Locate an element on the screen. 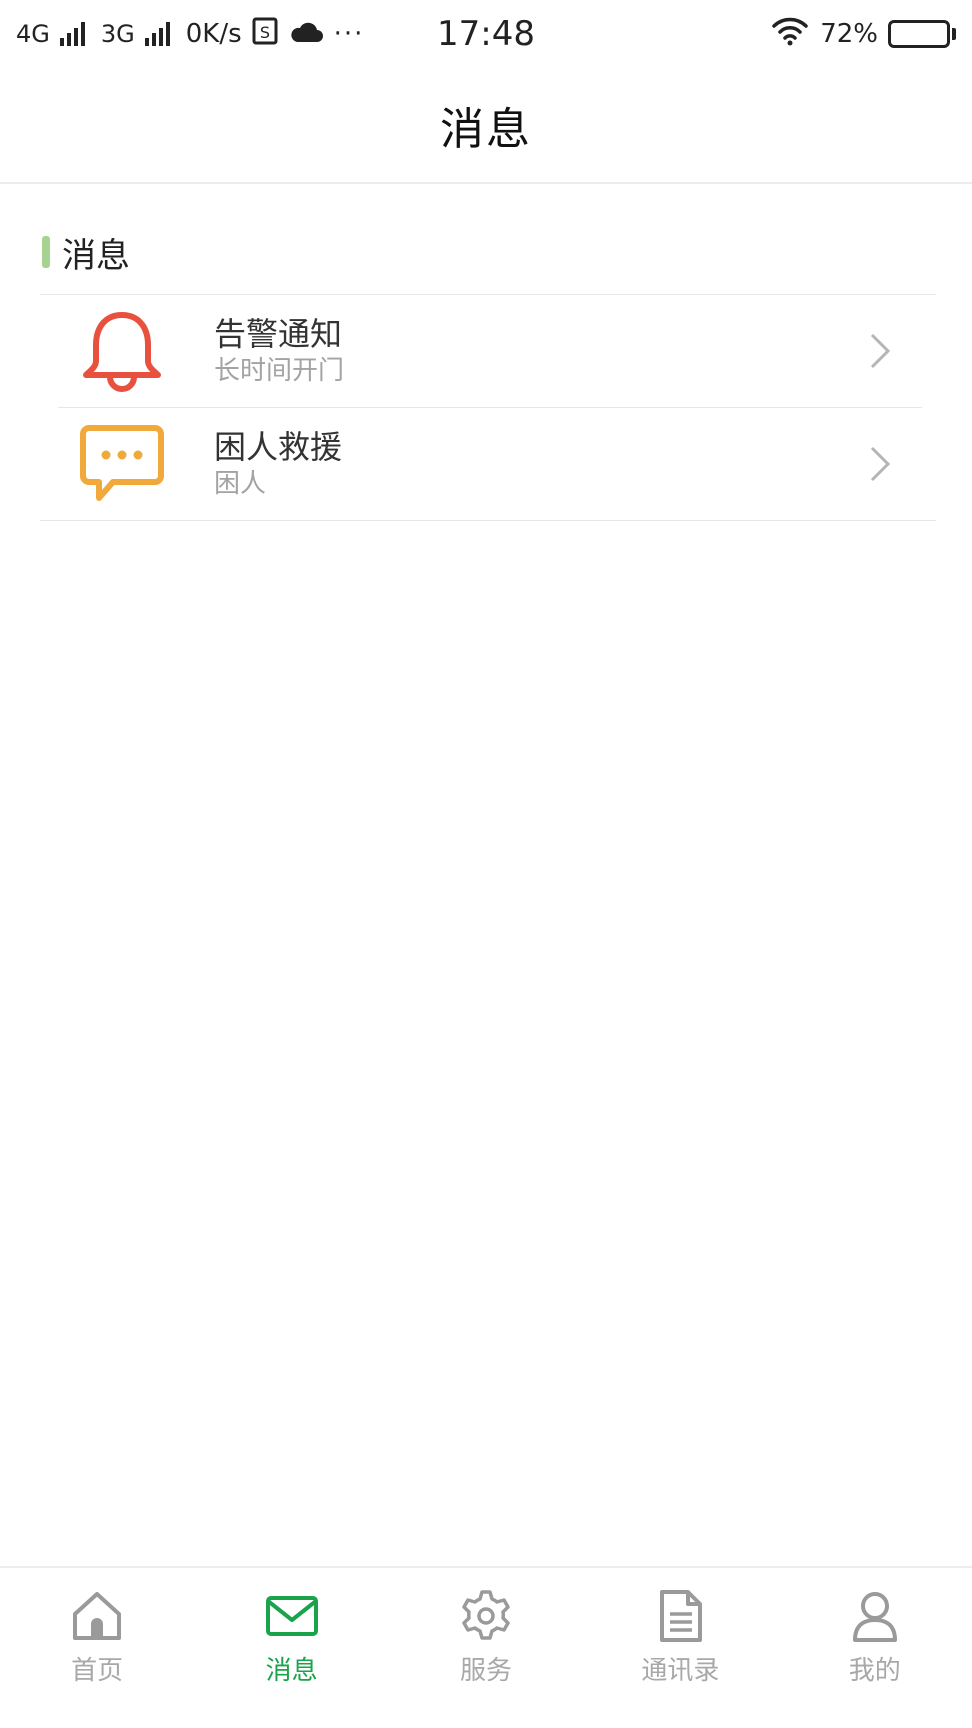 The width and height of the screenshot is (972, 1728). section-header: 消息 is located at coordinates (86, 253).